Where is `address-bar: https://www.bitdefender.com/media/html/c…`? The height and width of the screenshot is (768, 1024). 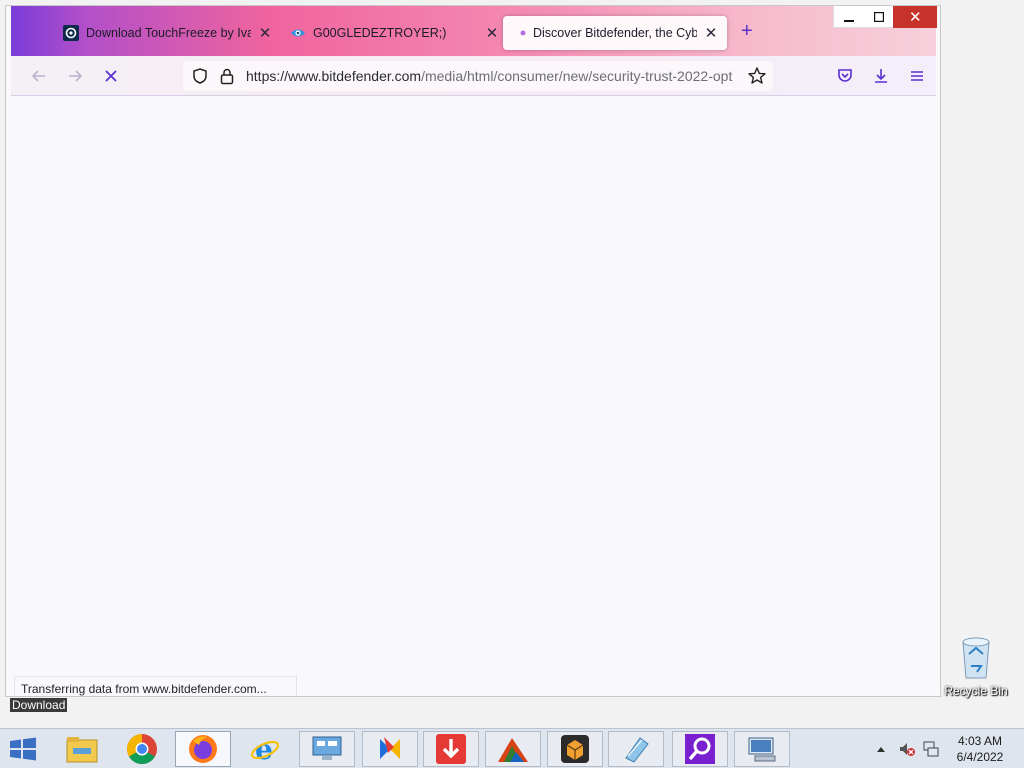
address-bar: https://www.bitdefender.com/media/html/c… is located at coordinates (478, 76).